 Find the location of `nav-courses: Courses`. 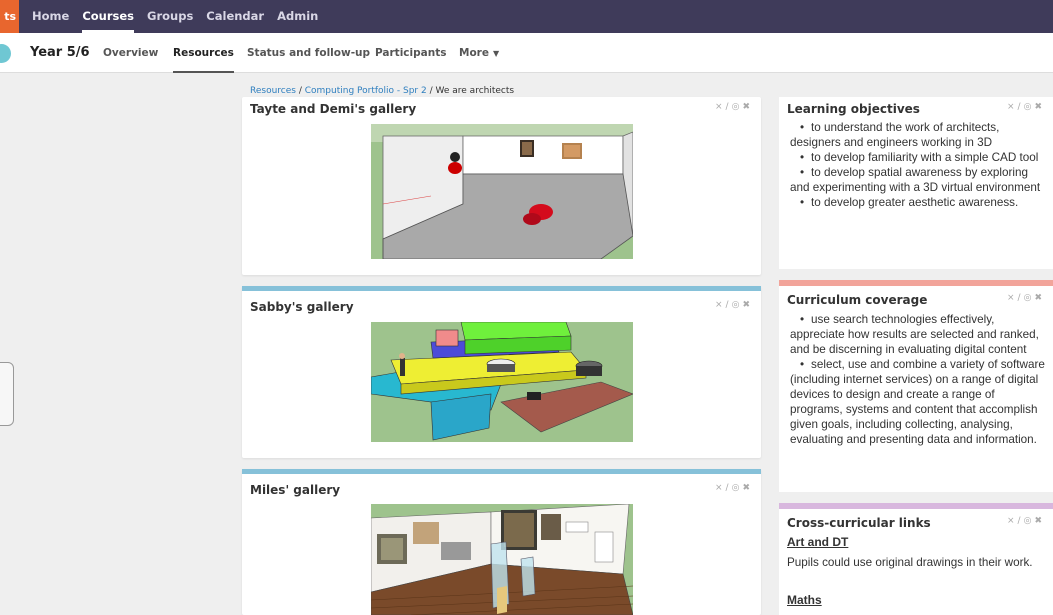

nav-courses: Courses is located at coordinates (108, 16).